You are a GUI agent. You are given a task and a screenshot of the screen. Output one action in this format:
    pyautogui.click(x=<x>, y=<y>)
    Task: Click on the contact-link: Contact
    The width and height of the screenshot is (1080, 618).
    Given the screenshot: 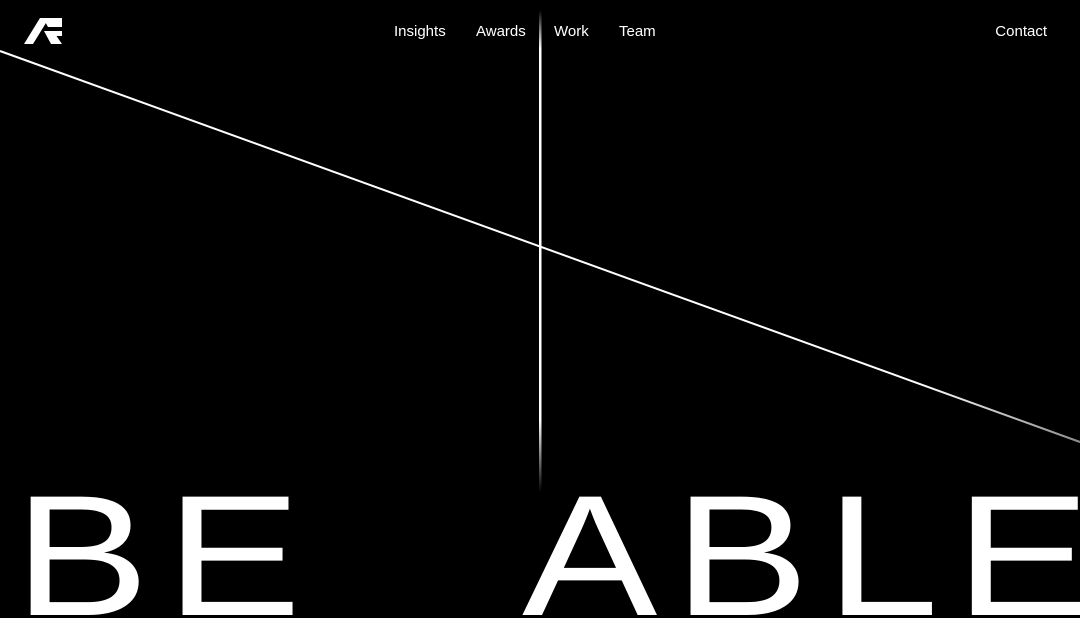 What is the action you would take?
    pyautogui.click(x=1021, y=32)
    